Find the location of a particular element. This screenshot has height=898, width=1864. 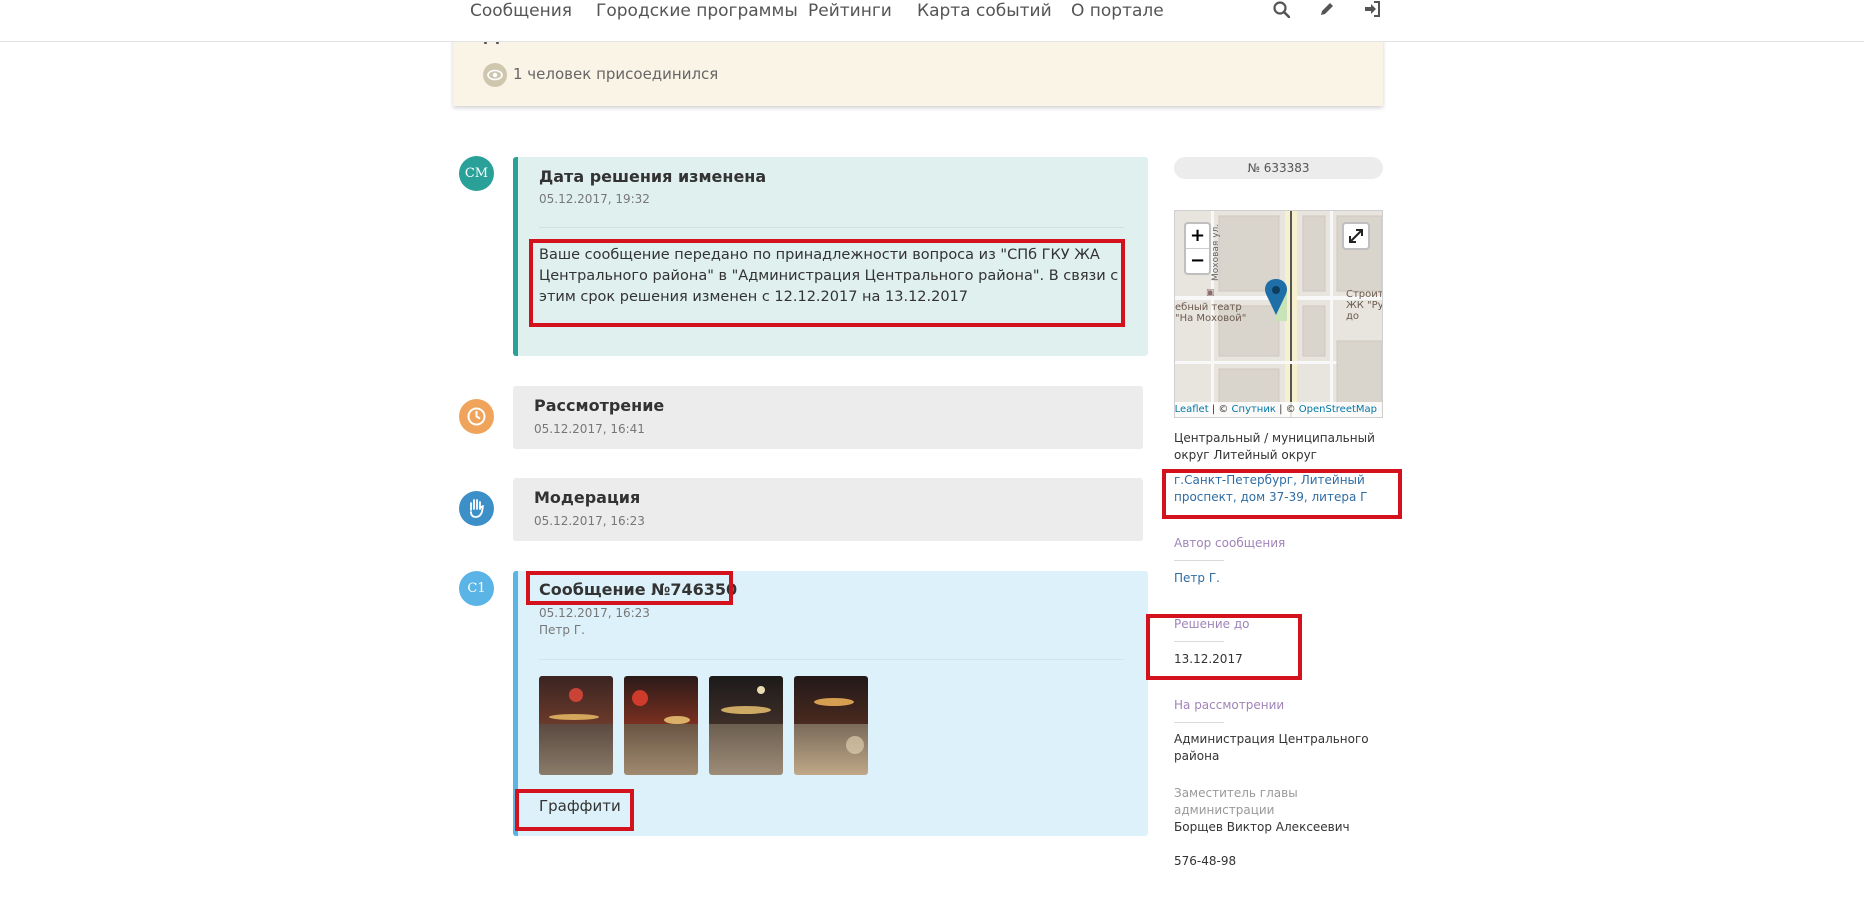

message-number-badge: № 633383 is located at coordinates (1278, 168).